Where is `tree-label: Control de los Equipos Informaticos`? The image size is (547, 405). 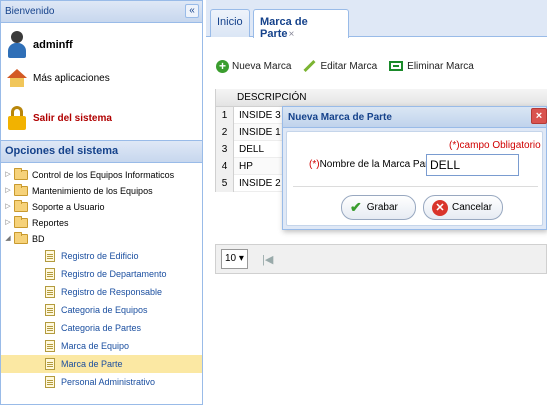
tree-label: Control de los Equipos Informaticos is located at coordinates (103, 175).